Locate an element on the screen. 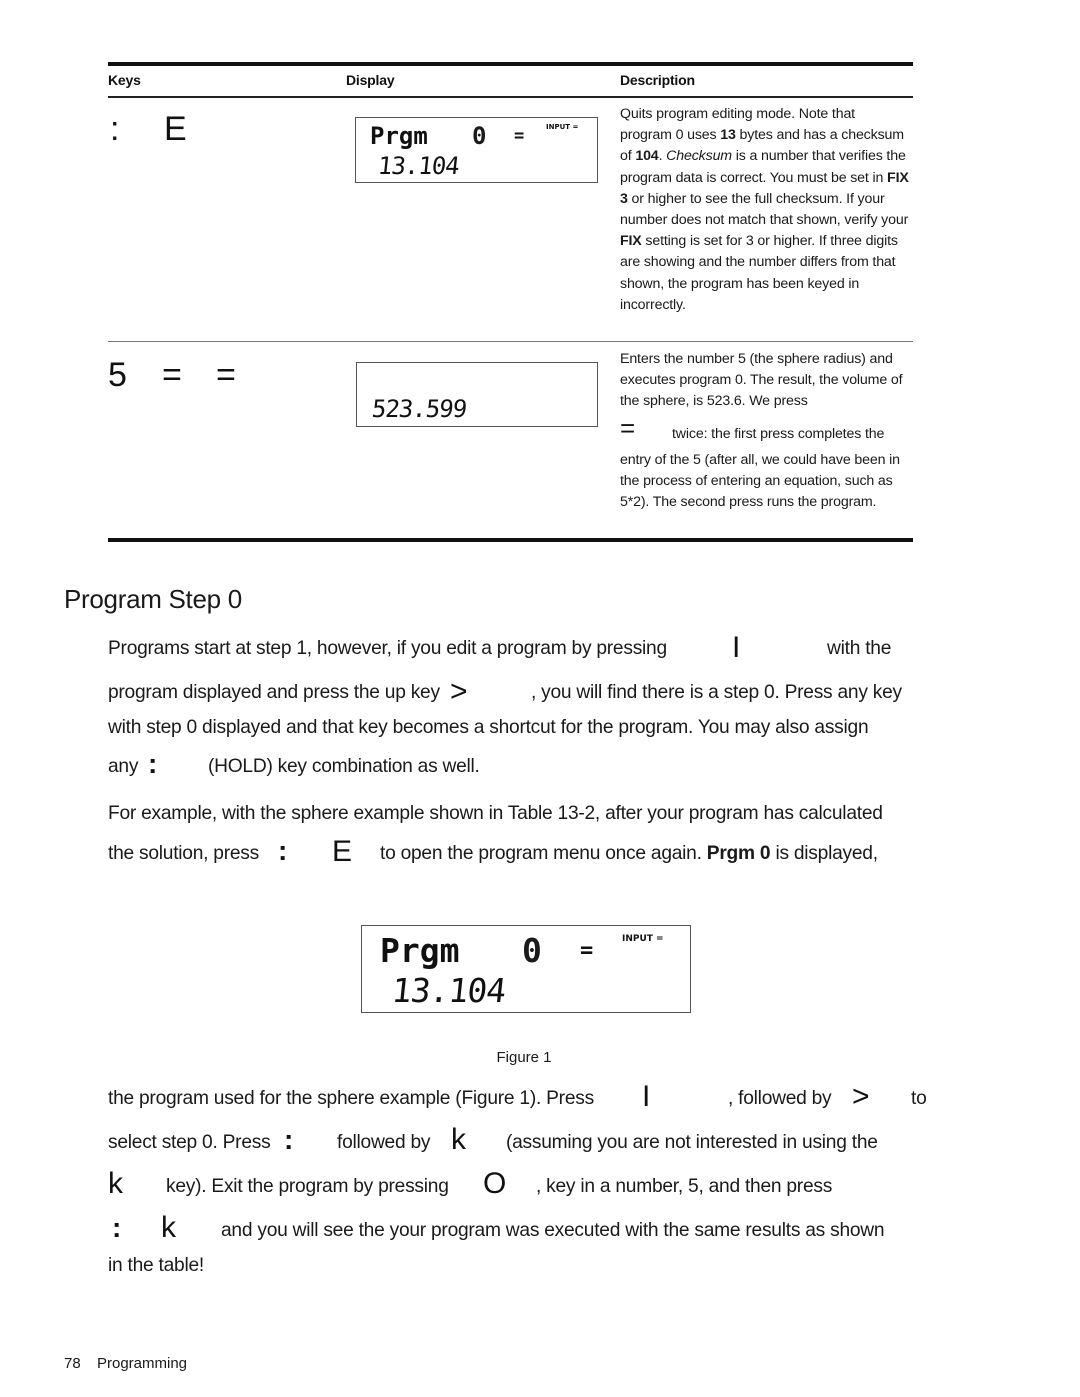 Image resolution: width=1080 pixels, height=1397 pixels. exit-key-icon: O is located at coordinates (495, 1183).